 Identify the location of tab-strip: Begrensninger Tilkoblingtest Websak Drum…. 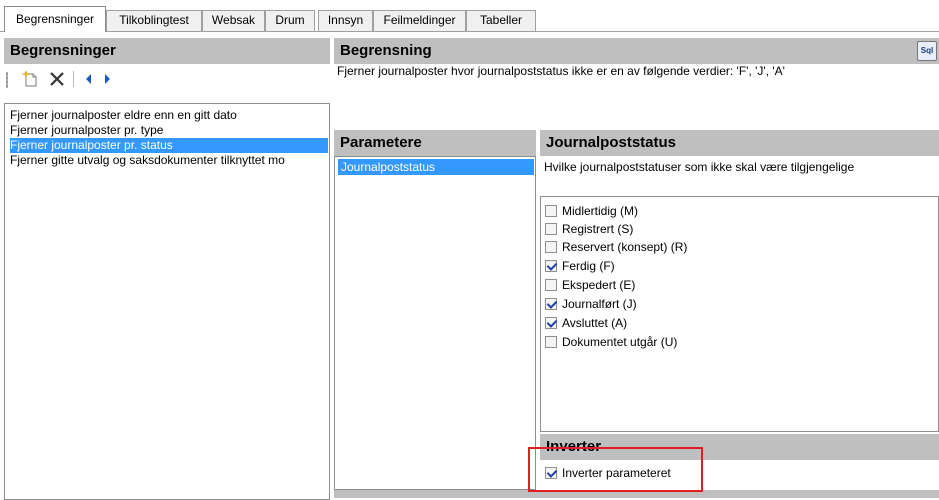
(469, 16).